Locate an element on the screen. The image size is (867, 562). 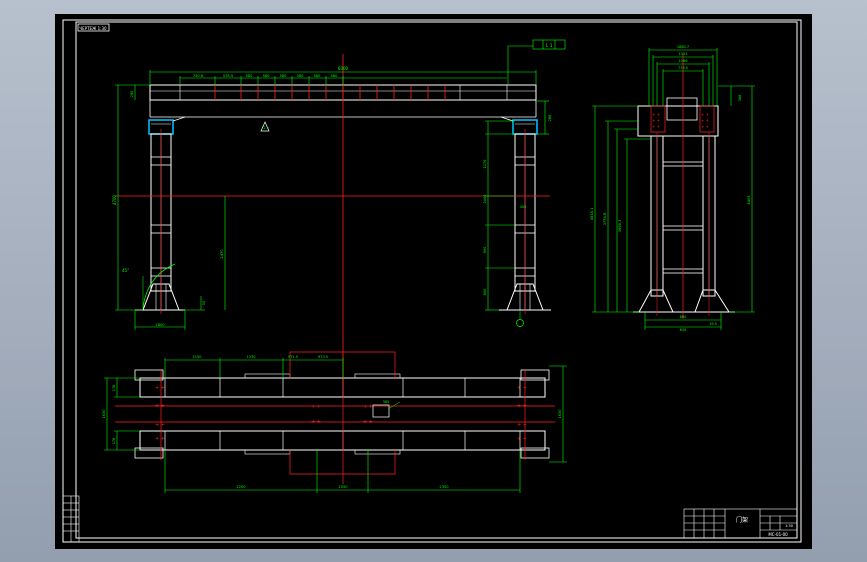
side-right-top: 388 is located at coordinates (740, 98).